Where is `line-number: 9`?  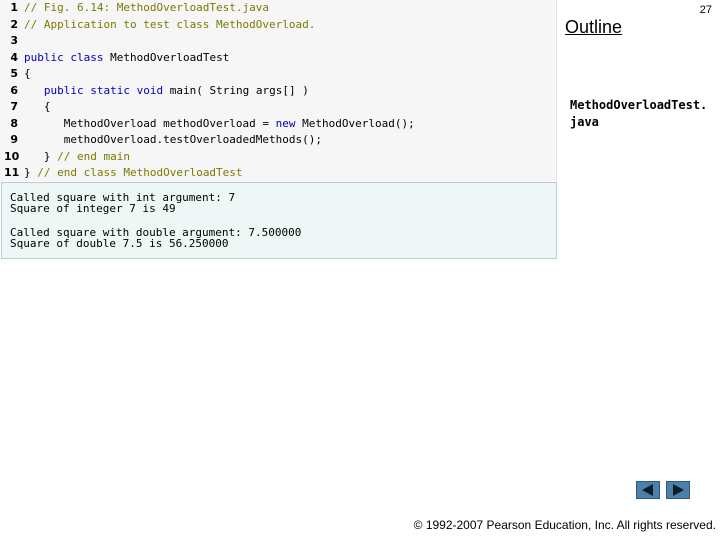
line-number: 9 is located at coordinates (14, 139).